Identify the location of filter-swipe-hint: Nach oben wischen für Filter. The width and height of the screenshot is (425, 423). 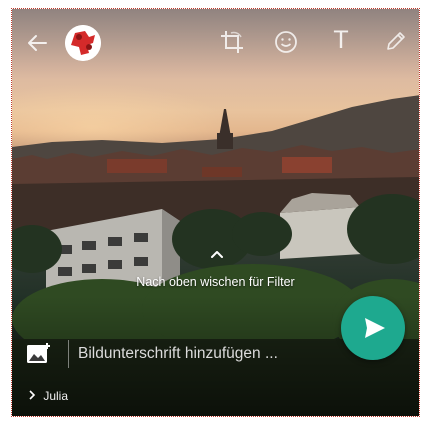
(215, 282).